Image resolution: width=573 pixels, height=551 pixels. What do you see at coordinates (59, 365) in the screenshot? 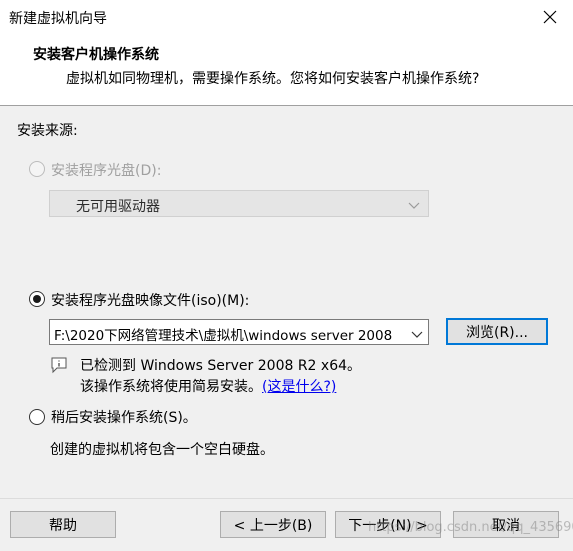
I see `info-icon` at bounding box center [59, 365].